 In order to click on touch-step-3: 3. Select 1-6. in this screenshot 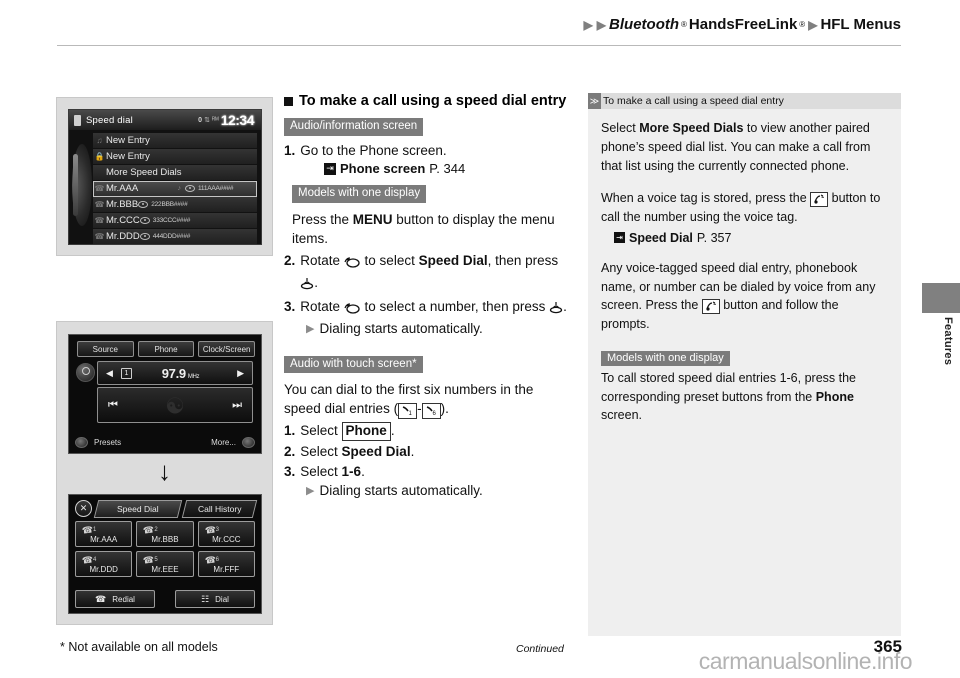, I will do `click(428, 472)`.